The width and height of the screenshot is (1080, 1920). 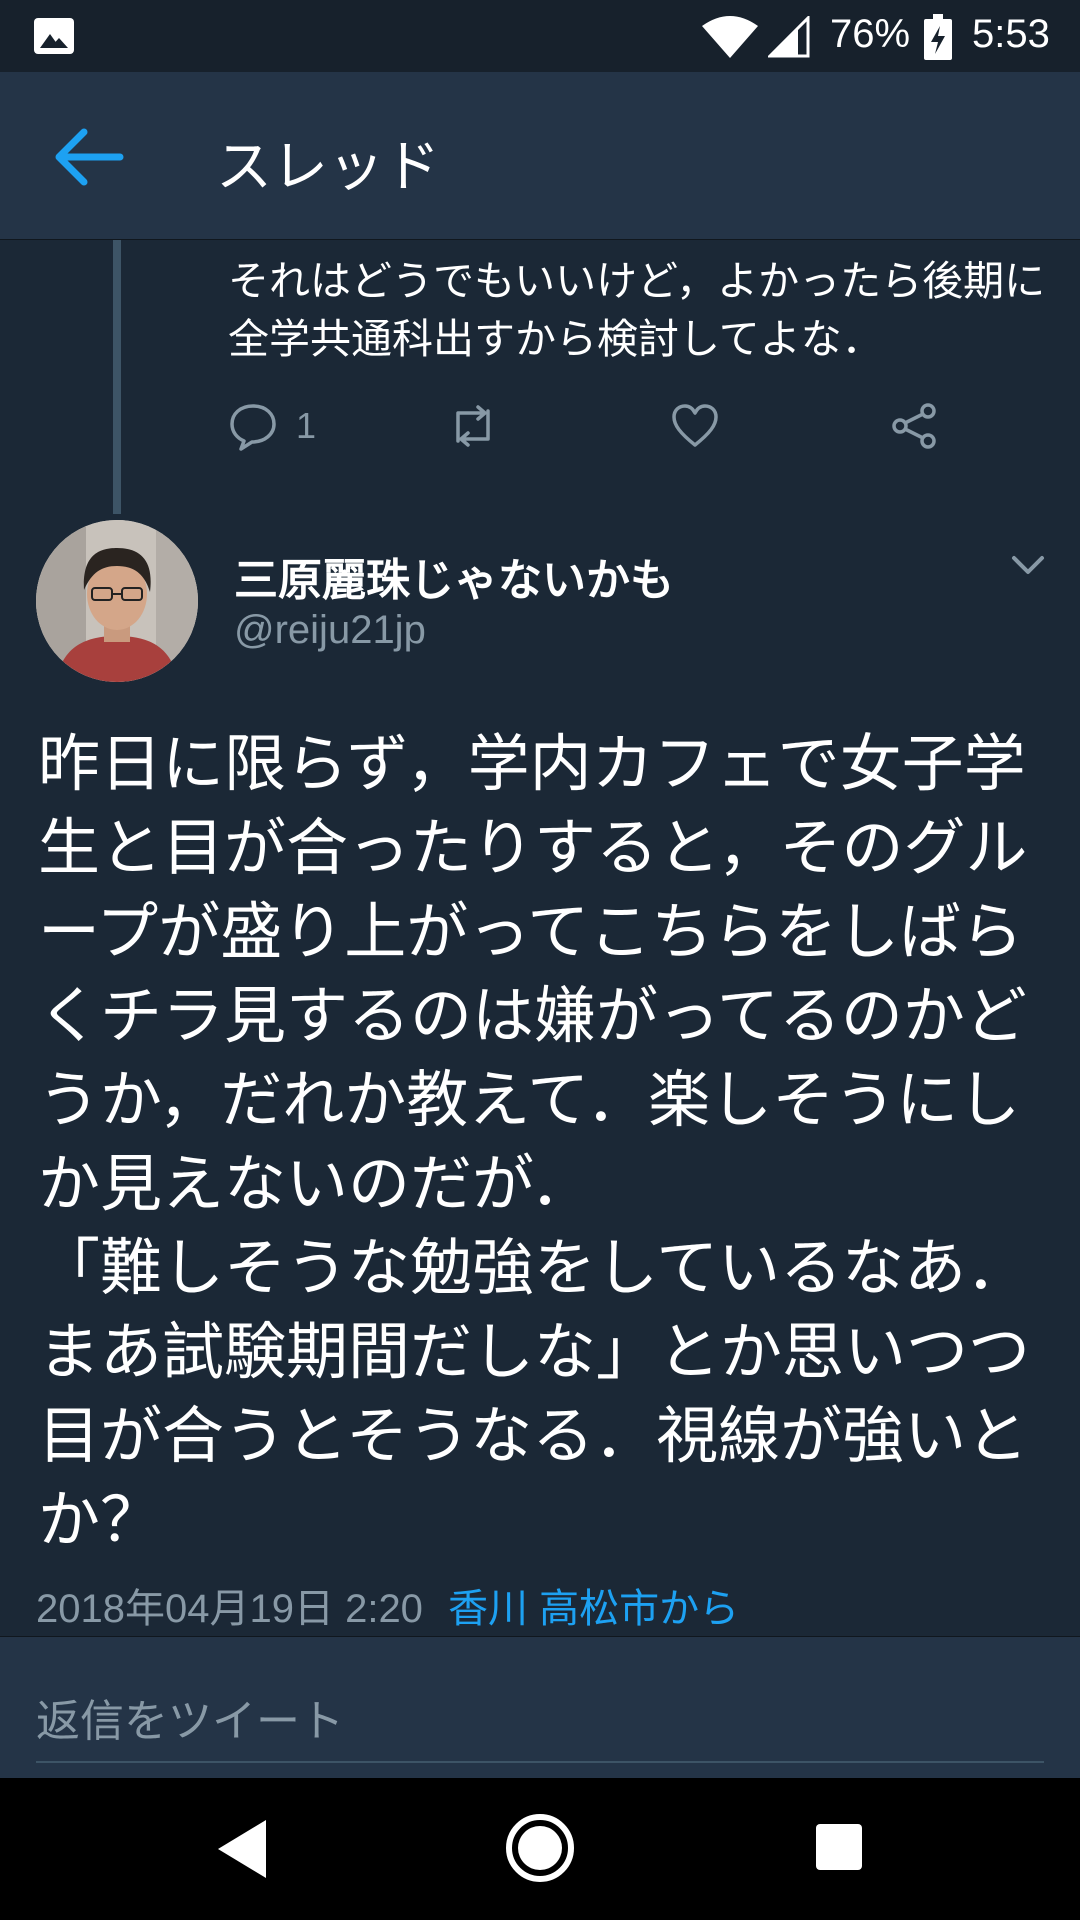 I want to click on reply-button: 1, so click(x=272, y=426).